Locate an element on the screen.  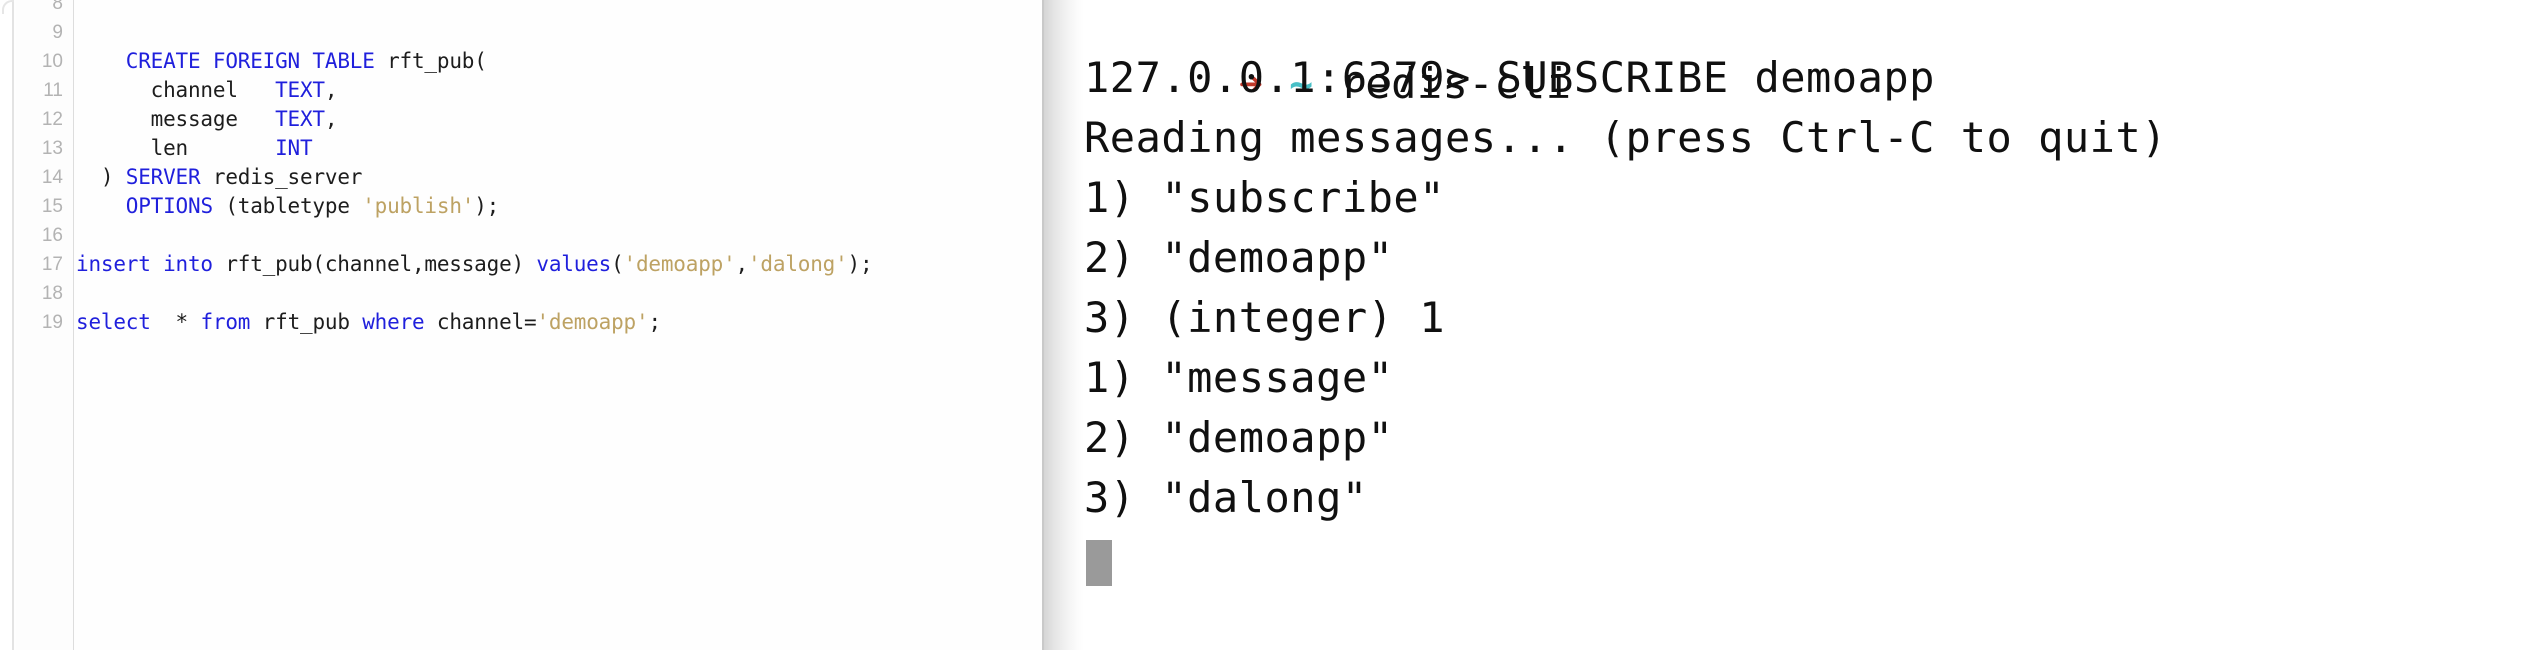
code-token: insert into is located at coordinates (144, 264).